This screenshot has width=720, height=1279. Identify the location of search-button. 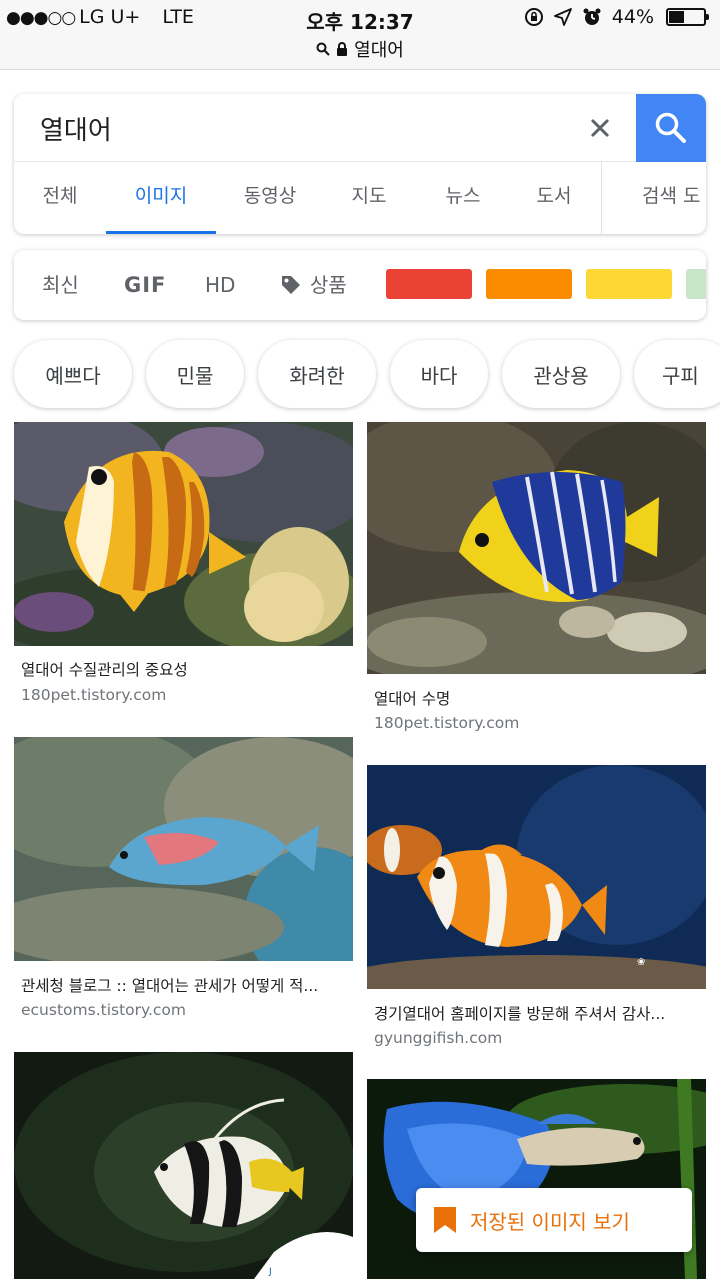
(671, 128).